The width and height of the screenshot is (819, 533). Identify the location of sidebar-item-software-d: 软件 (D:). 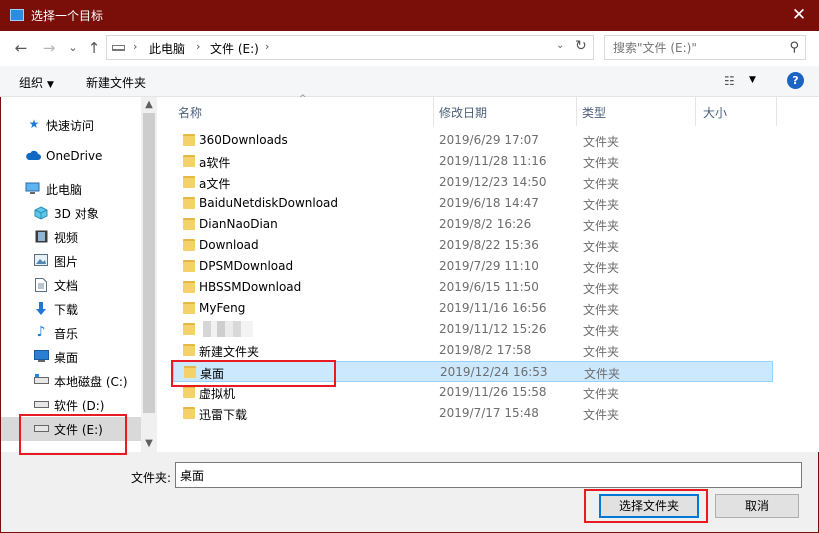
(71, 405).